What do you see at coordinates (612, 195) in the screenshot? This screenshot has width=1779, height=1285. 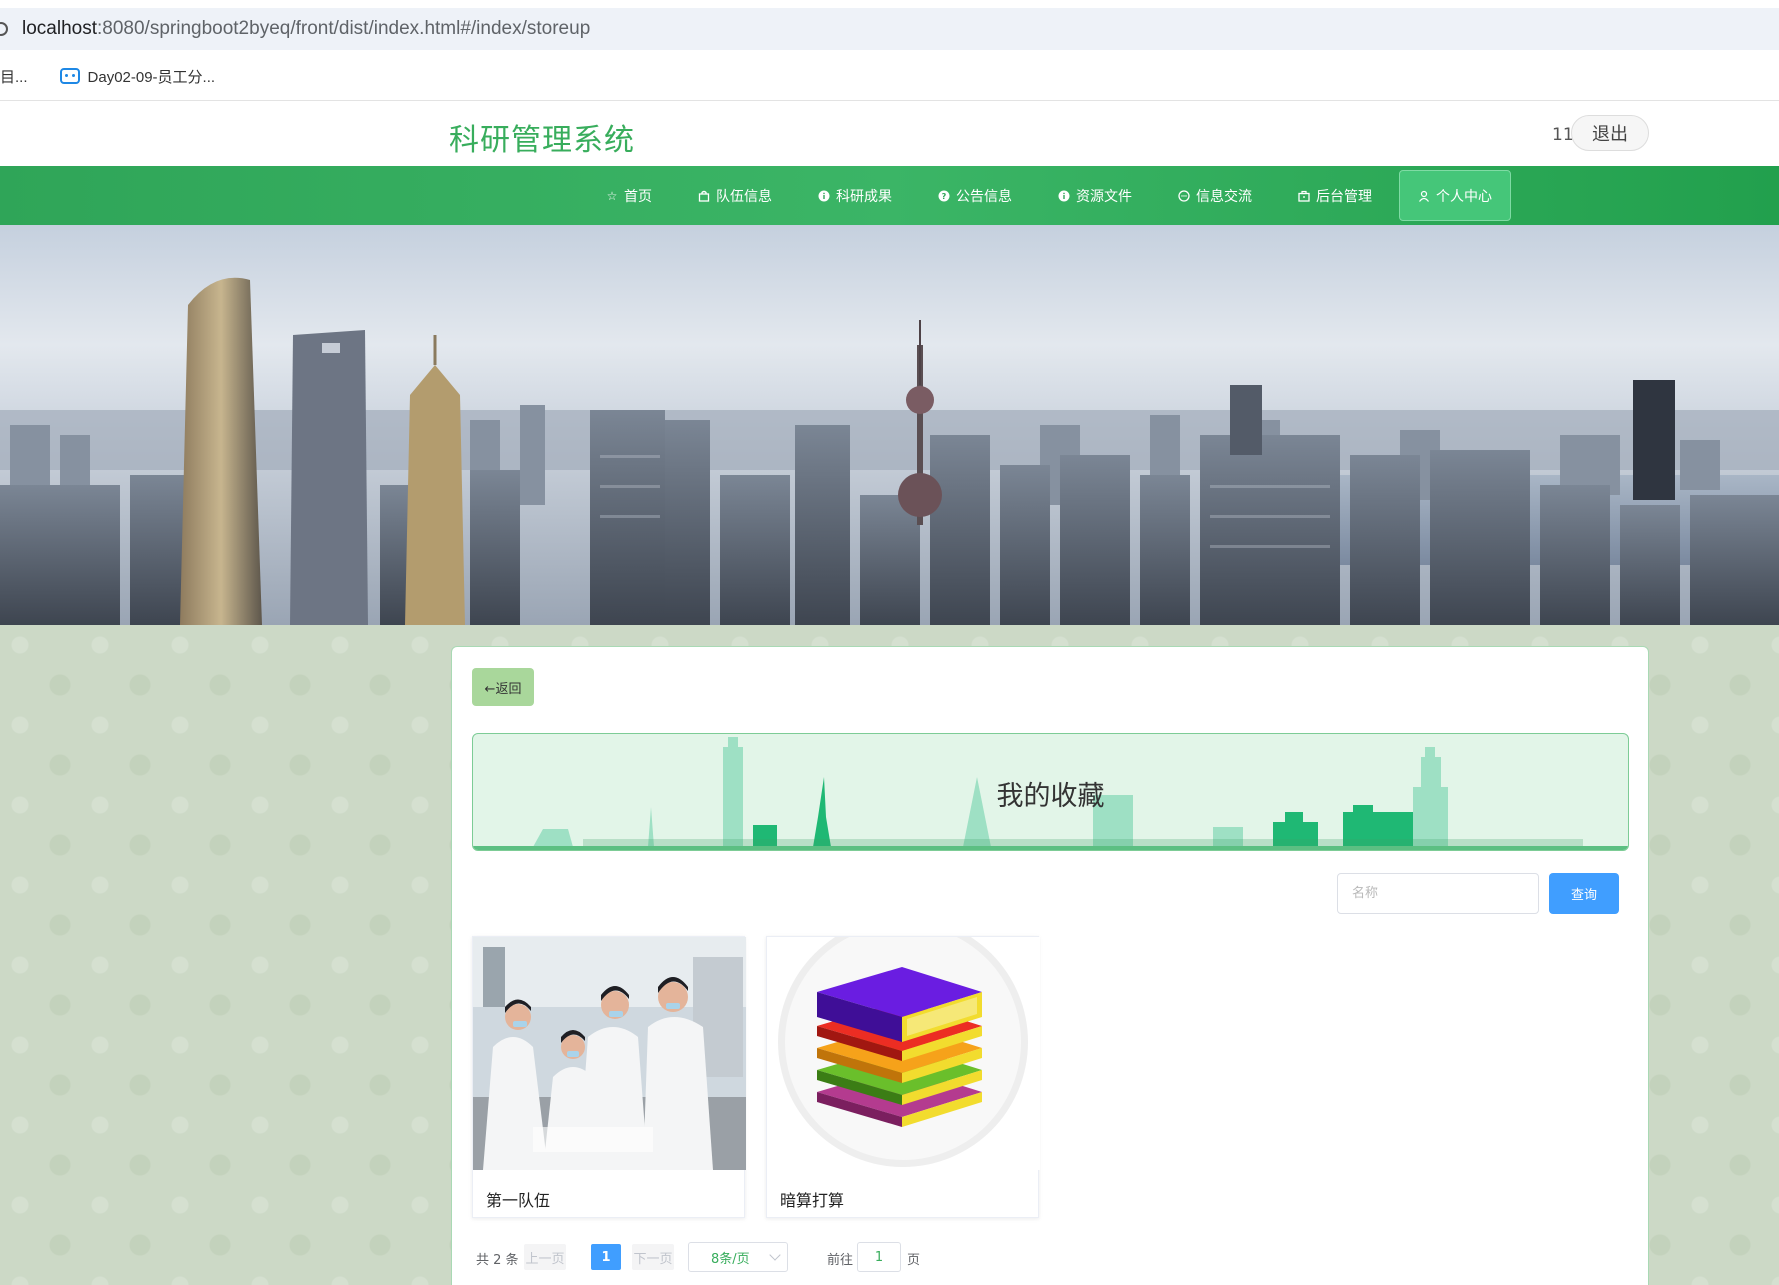 I see `star-icon: ☆` at bounding box center [612, 195].